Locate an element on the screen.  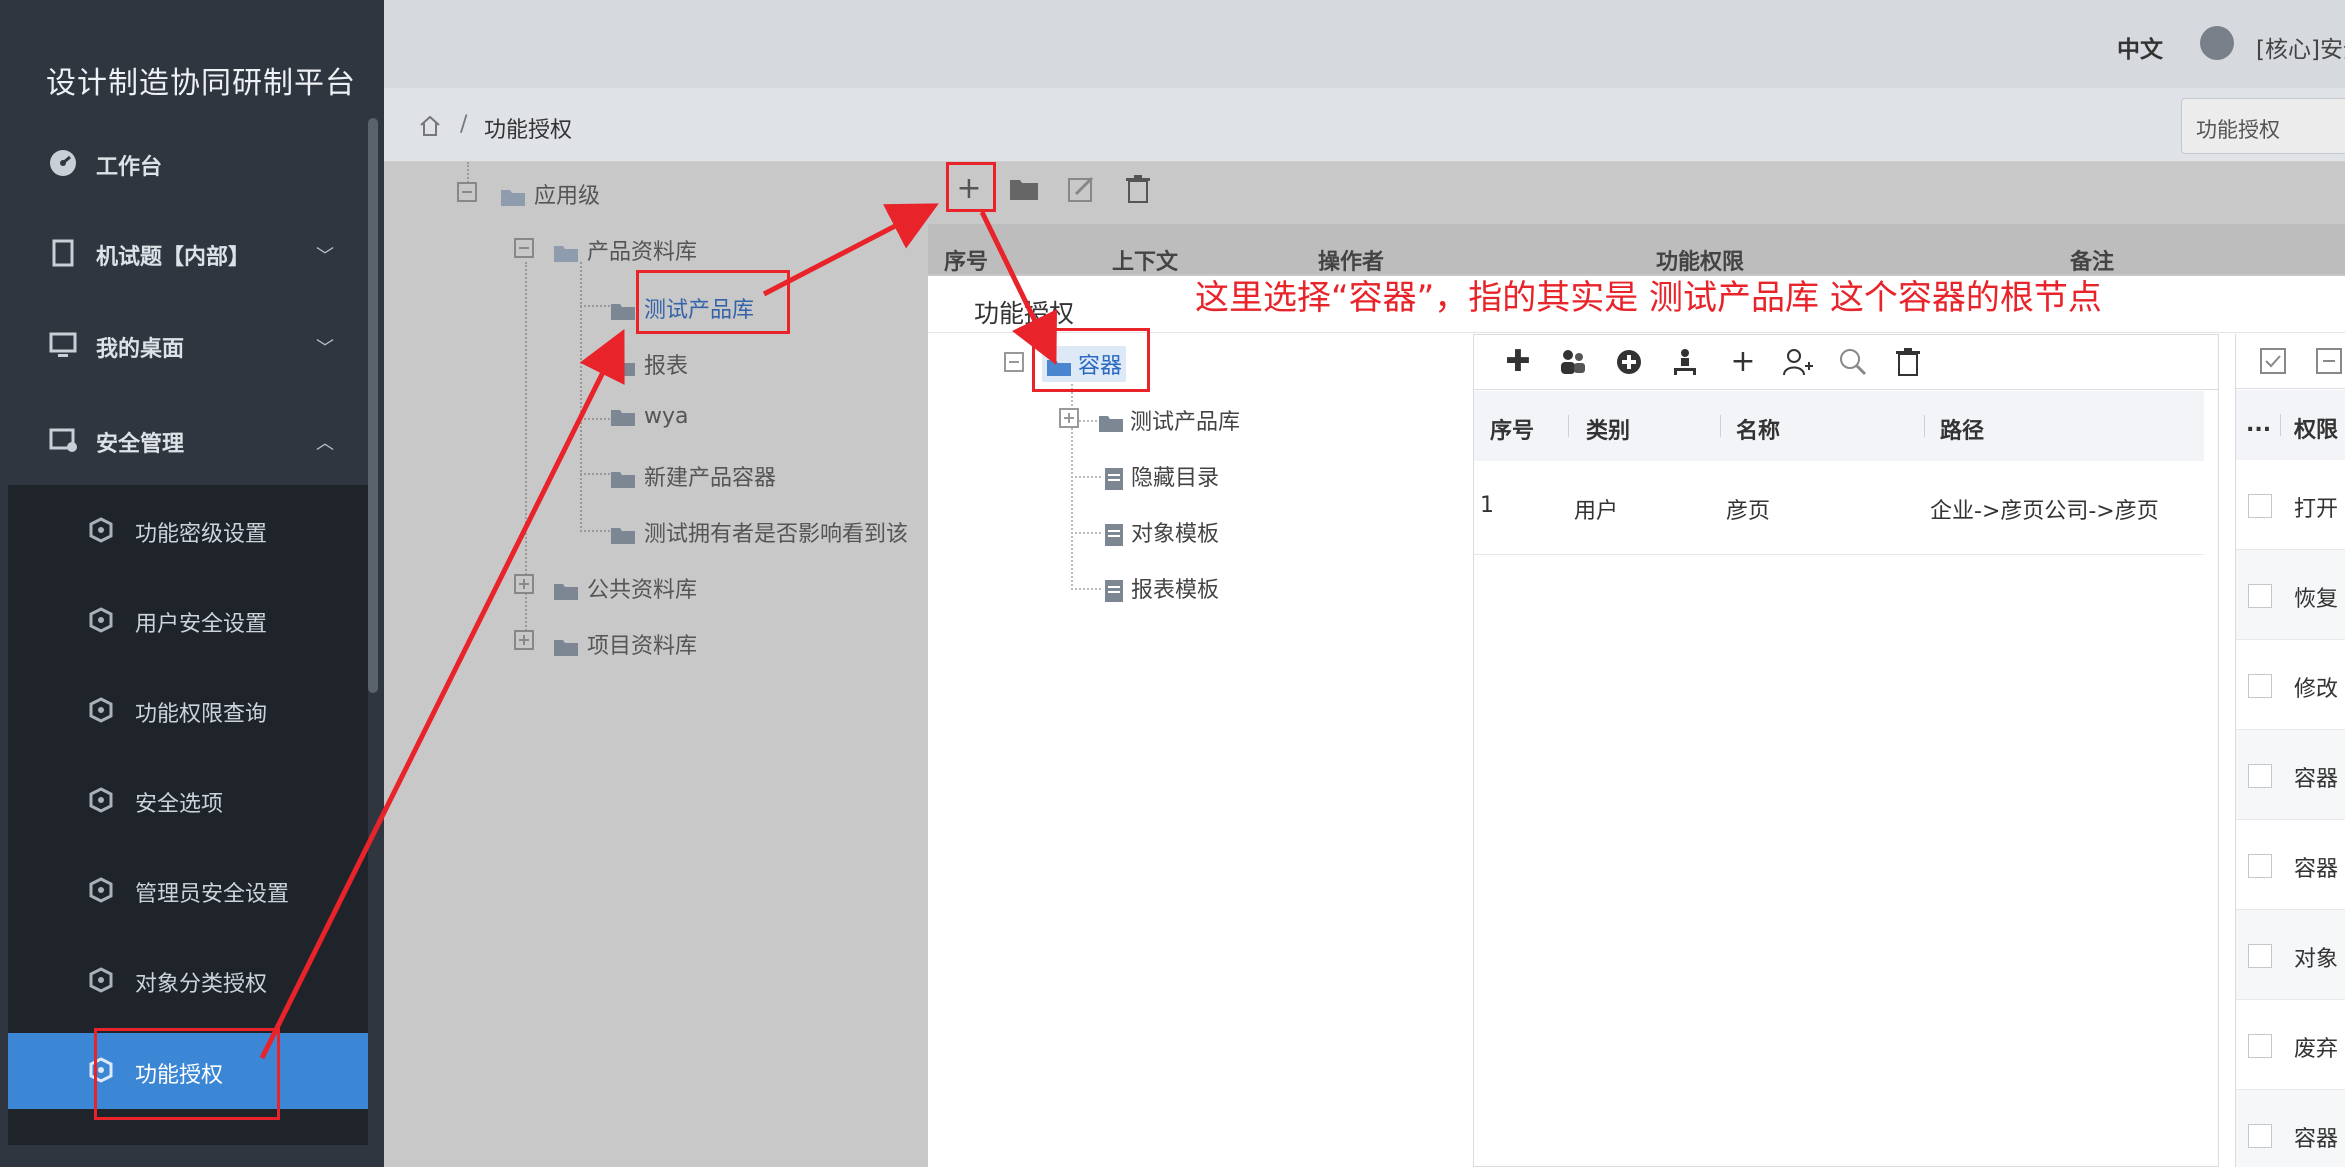
avatar is located at coordinates (2217, 43).